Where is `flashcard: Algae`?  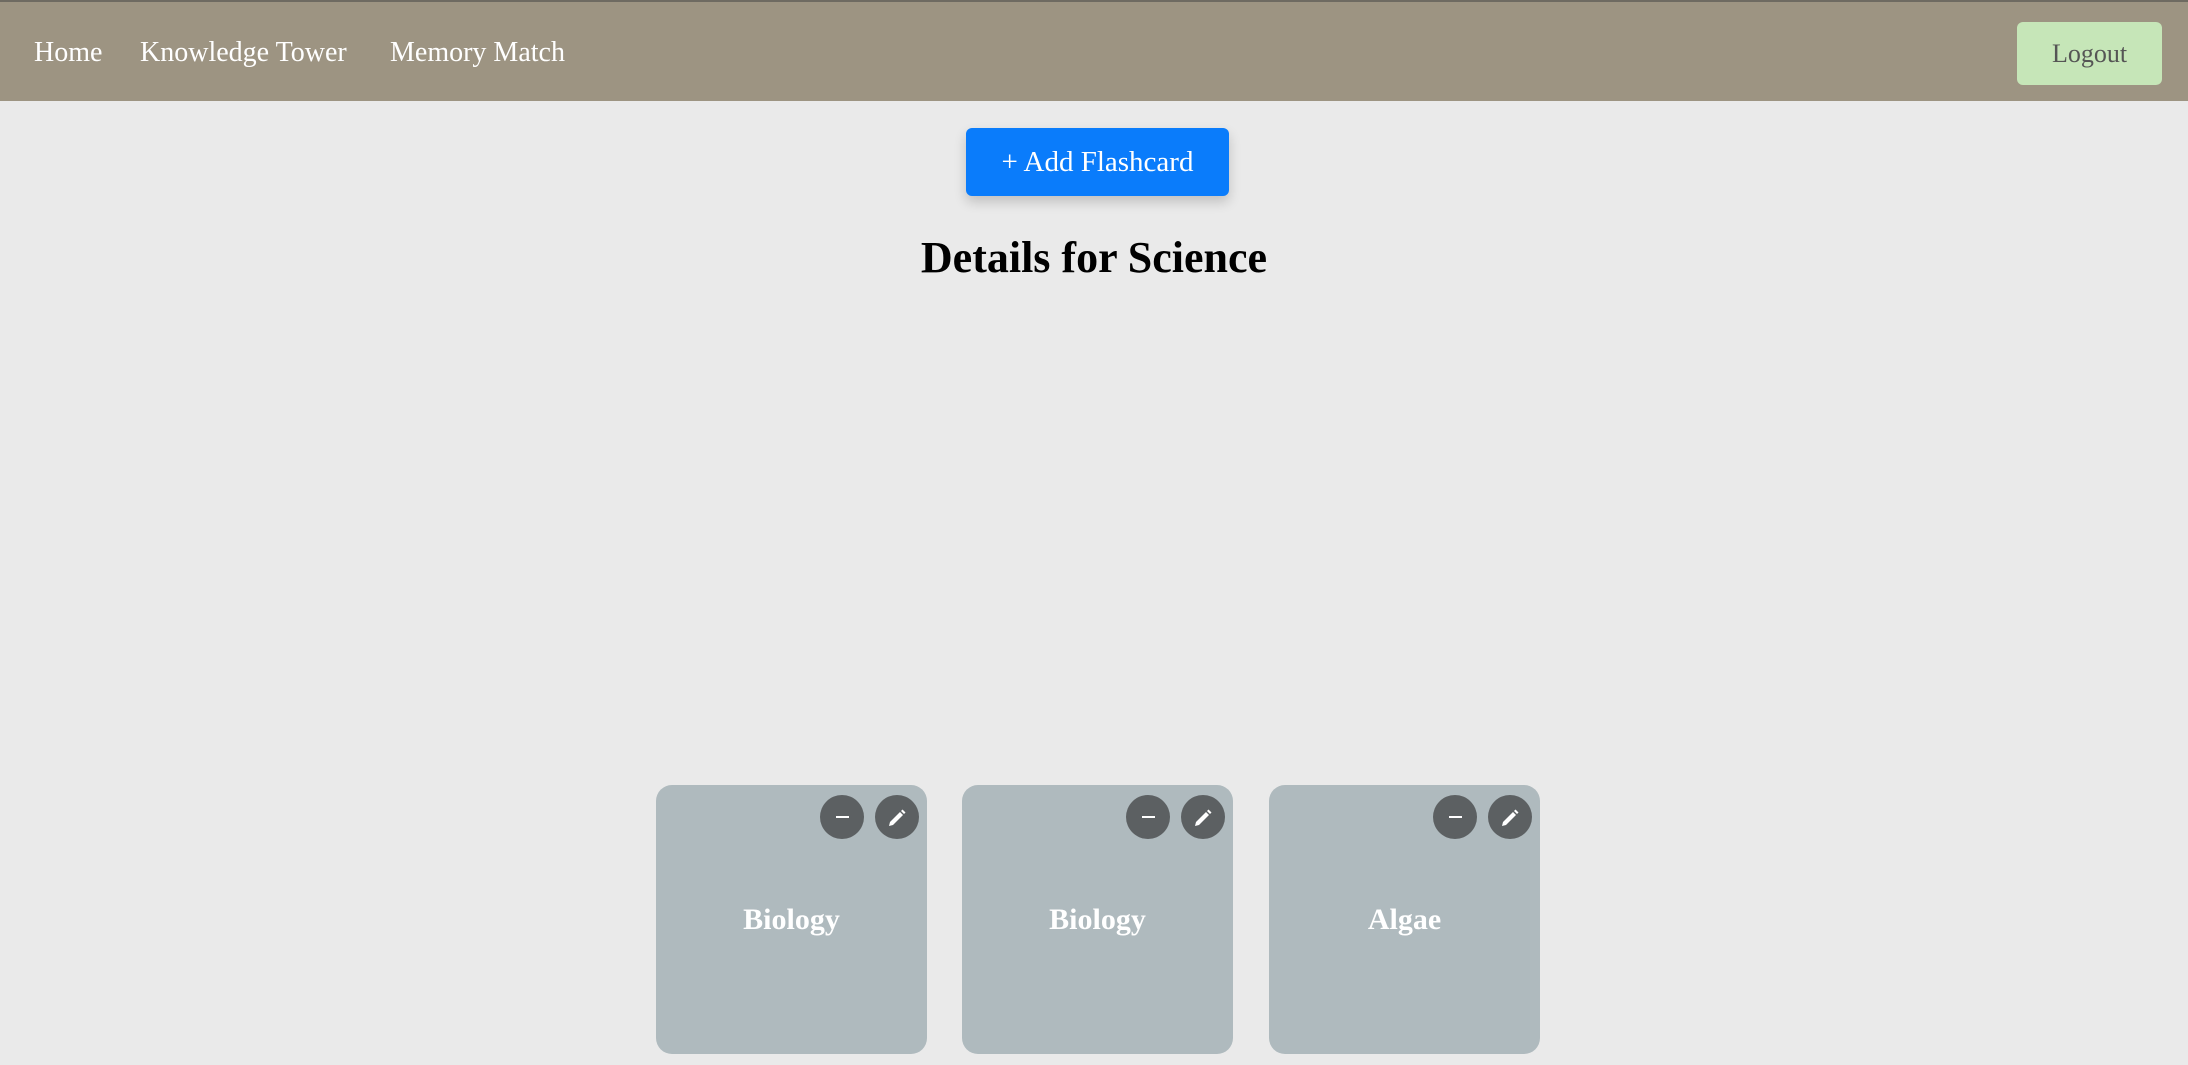 flashcard: Algae is located at coordinates (1404, 919).